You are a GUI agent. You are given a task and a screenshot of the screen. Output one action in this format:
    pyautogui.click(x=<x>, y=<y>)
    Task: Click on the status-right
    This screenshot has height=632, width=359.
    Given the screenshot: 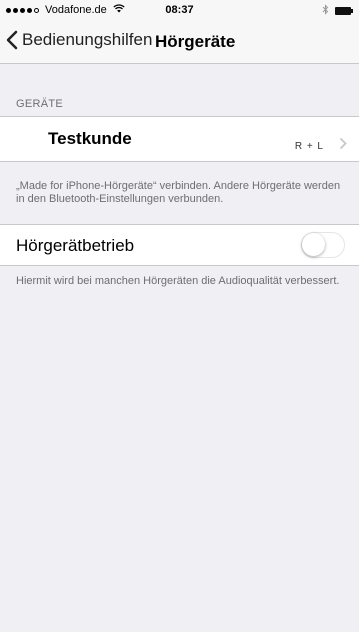 What is the action you would take?
    pyautogui.click(x=337, y=11)
    